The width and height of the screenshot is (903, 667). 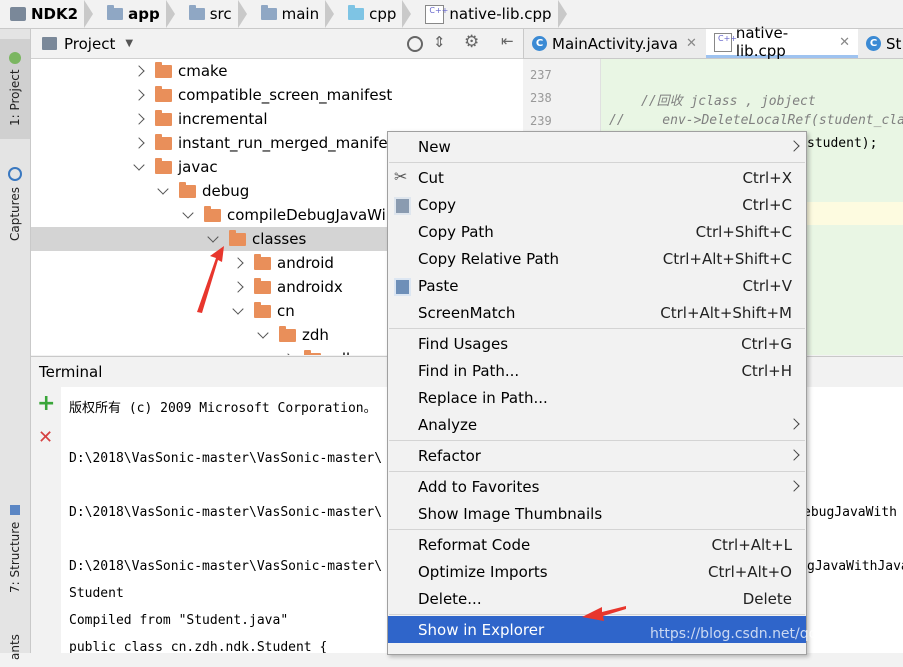 What do you see at coordinates (728, 101) in the screenshot?
I see `code-line-238: //回收 jclass , jobject` at bounding box center [728, 101].